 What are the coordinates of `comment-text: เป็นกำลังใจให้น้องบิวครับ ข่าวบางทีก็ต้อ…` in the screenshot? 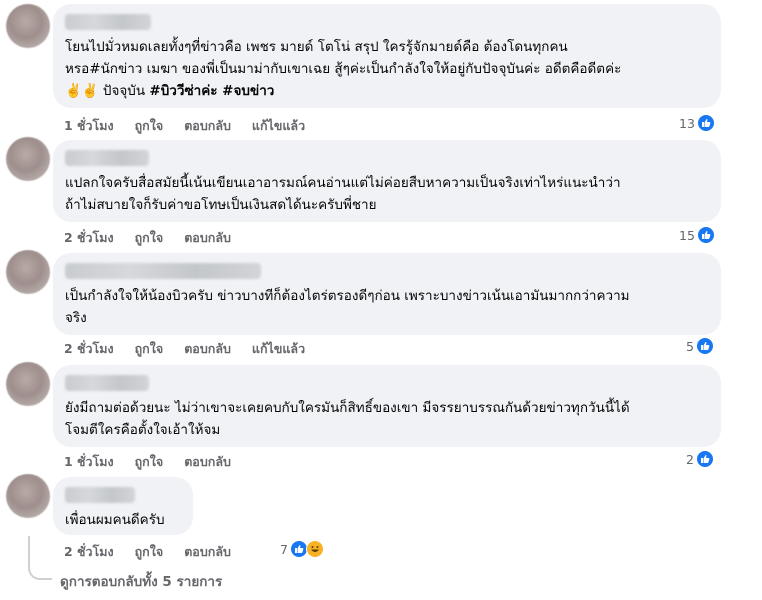 It's located at (347, 307).